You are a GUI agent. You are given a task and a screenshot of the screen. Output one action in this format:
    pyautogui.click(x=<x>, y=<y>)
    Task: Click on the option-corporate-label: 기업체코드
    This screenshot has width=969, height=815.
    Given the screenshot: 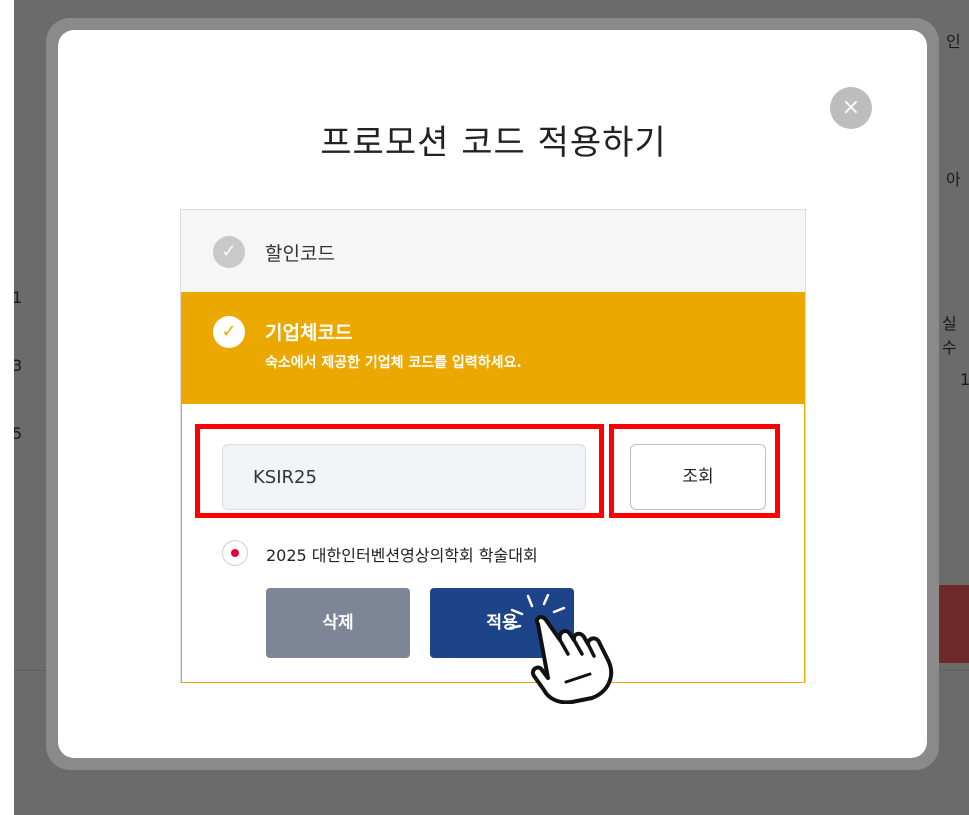 What is the action you would take?
    pyautogui.click(x=309, y=333)
    